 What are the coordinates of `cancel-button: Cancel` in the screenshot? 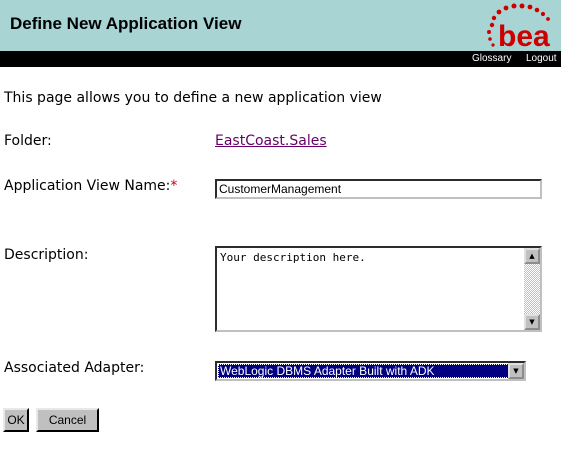 It's located at (67, 420).